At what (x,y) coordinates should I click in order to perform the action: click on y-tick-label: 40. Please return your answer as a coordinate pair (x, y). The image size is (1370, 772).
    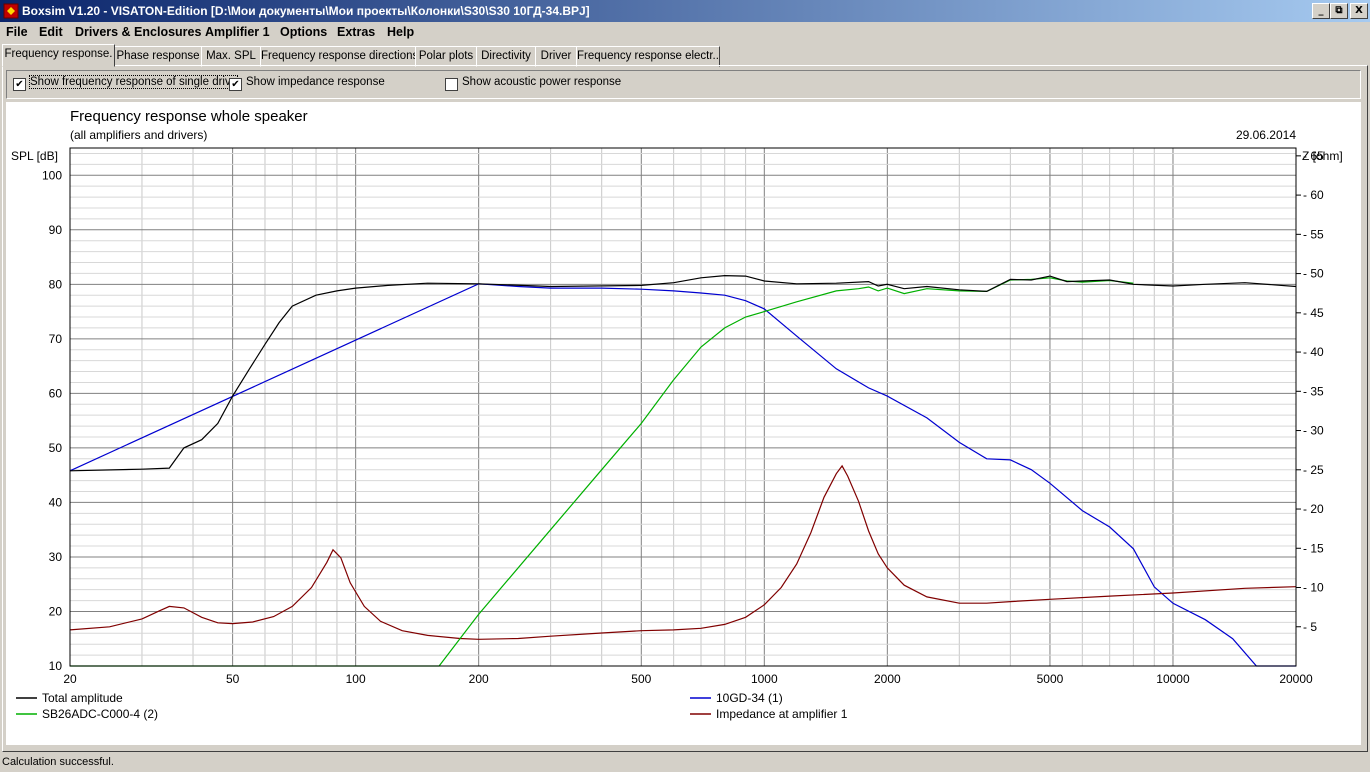
    Looking at the image, I should click on (56, 502).